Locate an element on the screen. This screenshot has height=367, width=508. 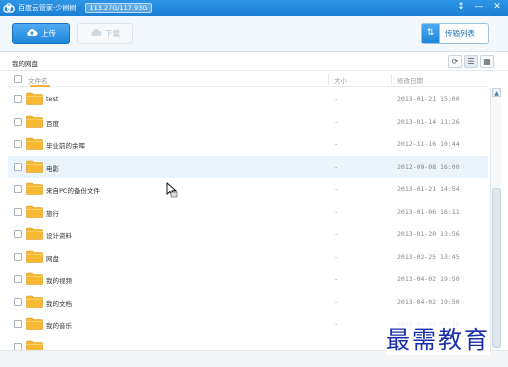
storage-quota: 113.27G/117.93G is located at coordinates (118, 8).